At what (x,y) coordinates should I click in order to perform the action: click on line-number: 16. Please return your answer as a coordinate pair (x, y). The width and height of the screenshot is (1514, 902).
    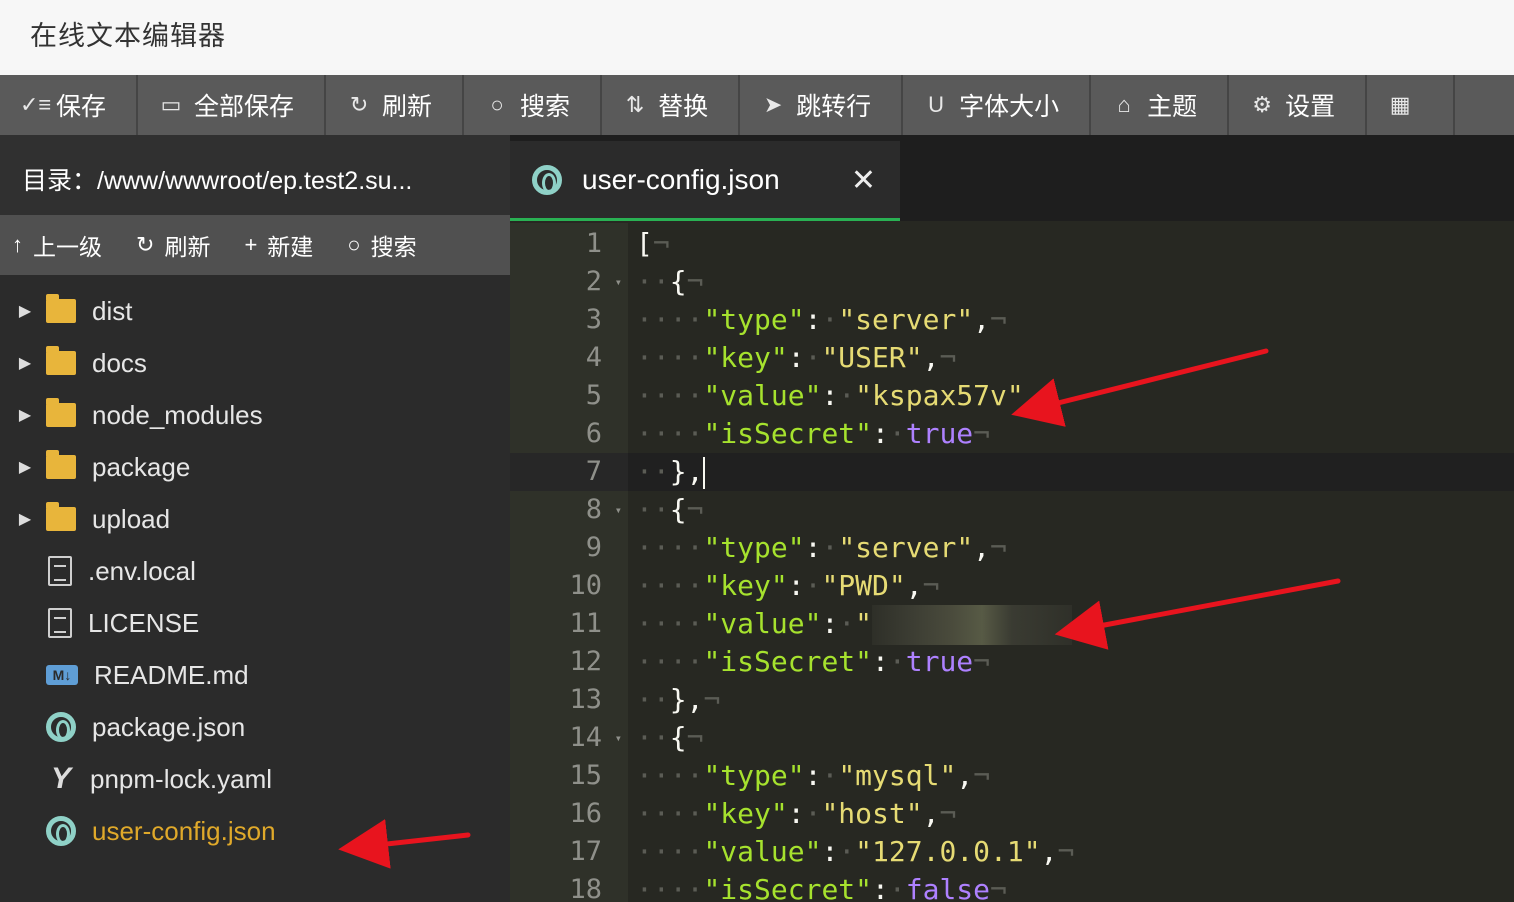
    Looking at the image, I should click on (585, 813).